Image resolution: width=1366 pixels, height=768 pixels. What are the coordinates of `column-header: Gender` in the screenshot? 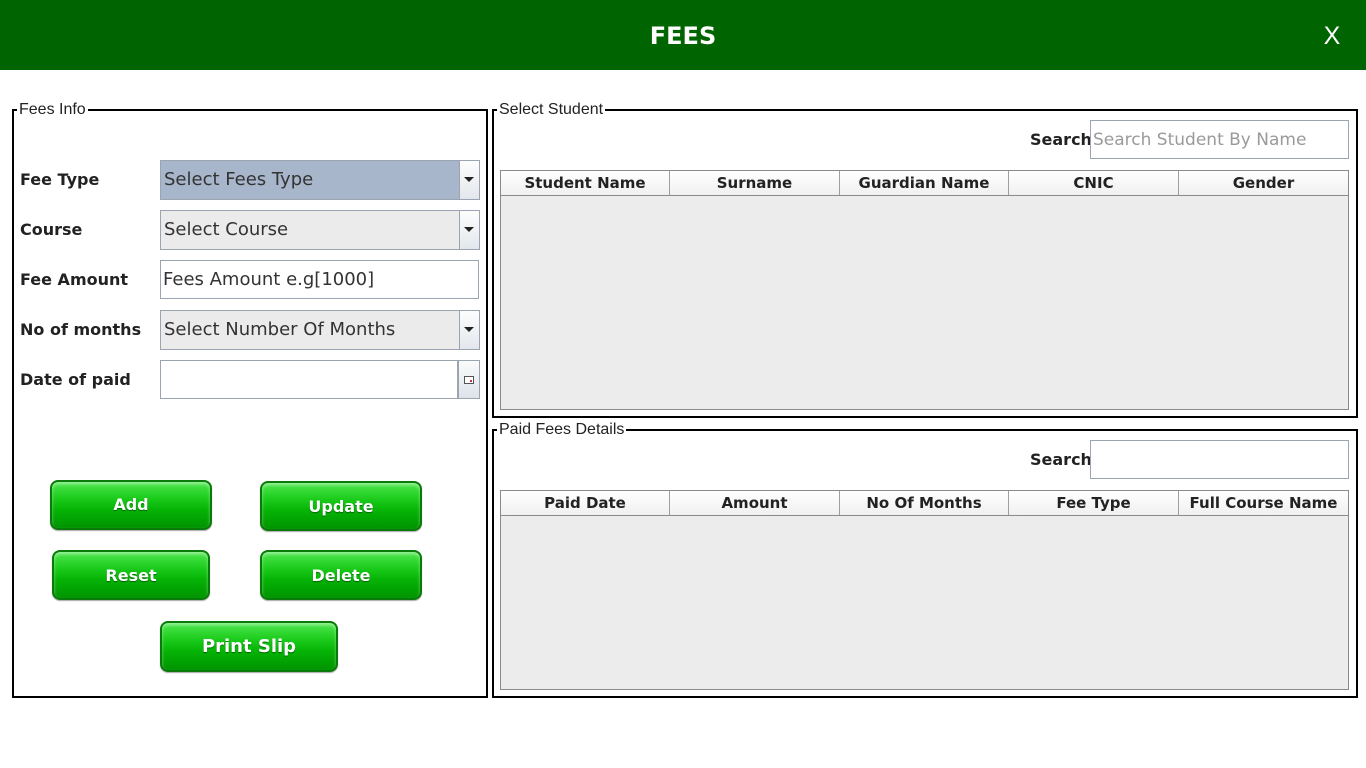 It's located at (1263, 183).